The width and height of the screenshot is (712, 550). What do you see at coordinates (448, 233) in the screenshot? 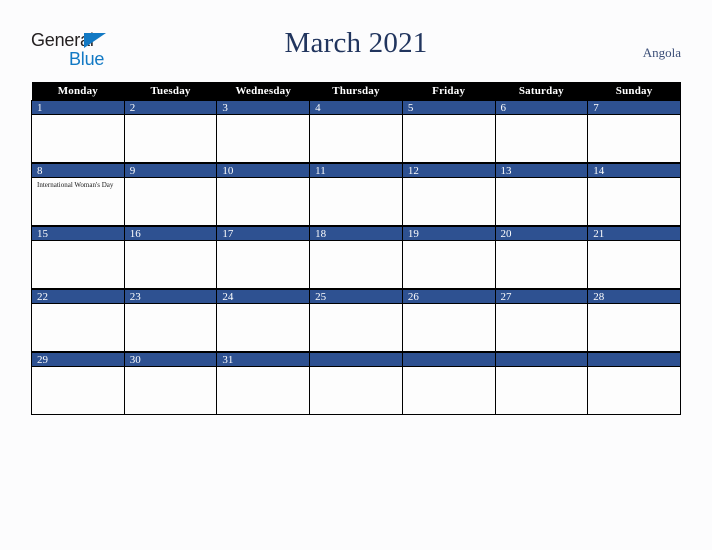
I see `day-number: 19` at bounding box center [448, 233].